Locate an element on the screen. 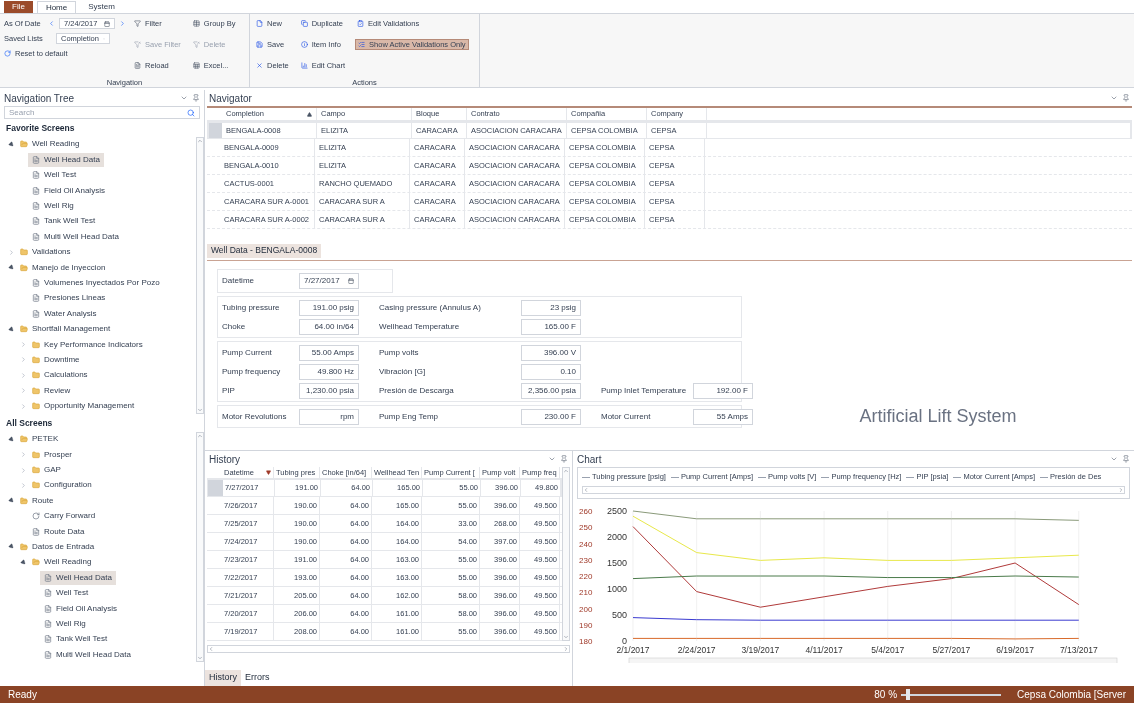 The width and height of the screenshot is (1134, 703). tree-item: Volumenes Inyectados Por Pozo is located at coordinates (96, 282).